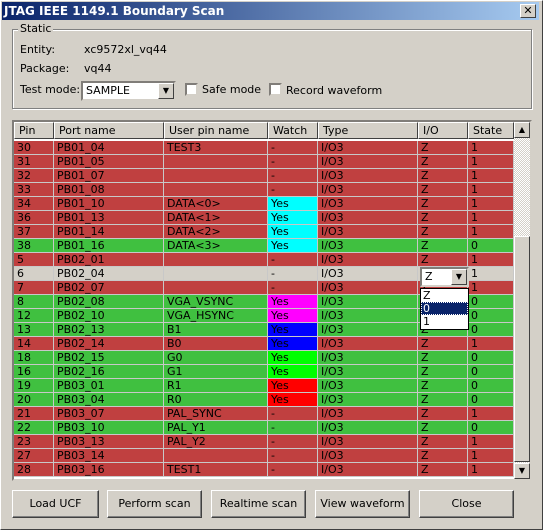  What do you see at coordinates (522, 471) in the screenshot?
I see `scroll-down-icon: ▼` at bounding box center [522, 471].